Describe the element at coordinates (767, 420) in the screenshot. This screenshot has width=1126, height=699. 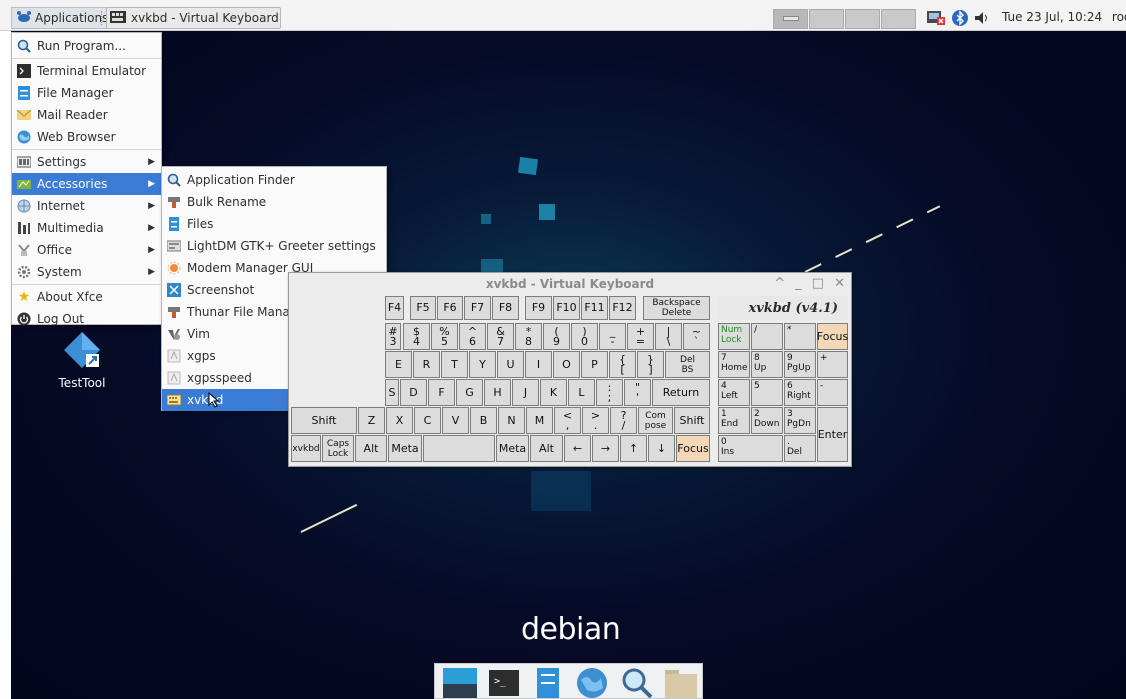
I see `key-2-down: 2 Down` at that location.